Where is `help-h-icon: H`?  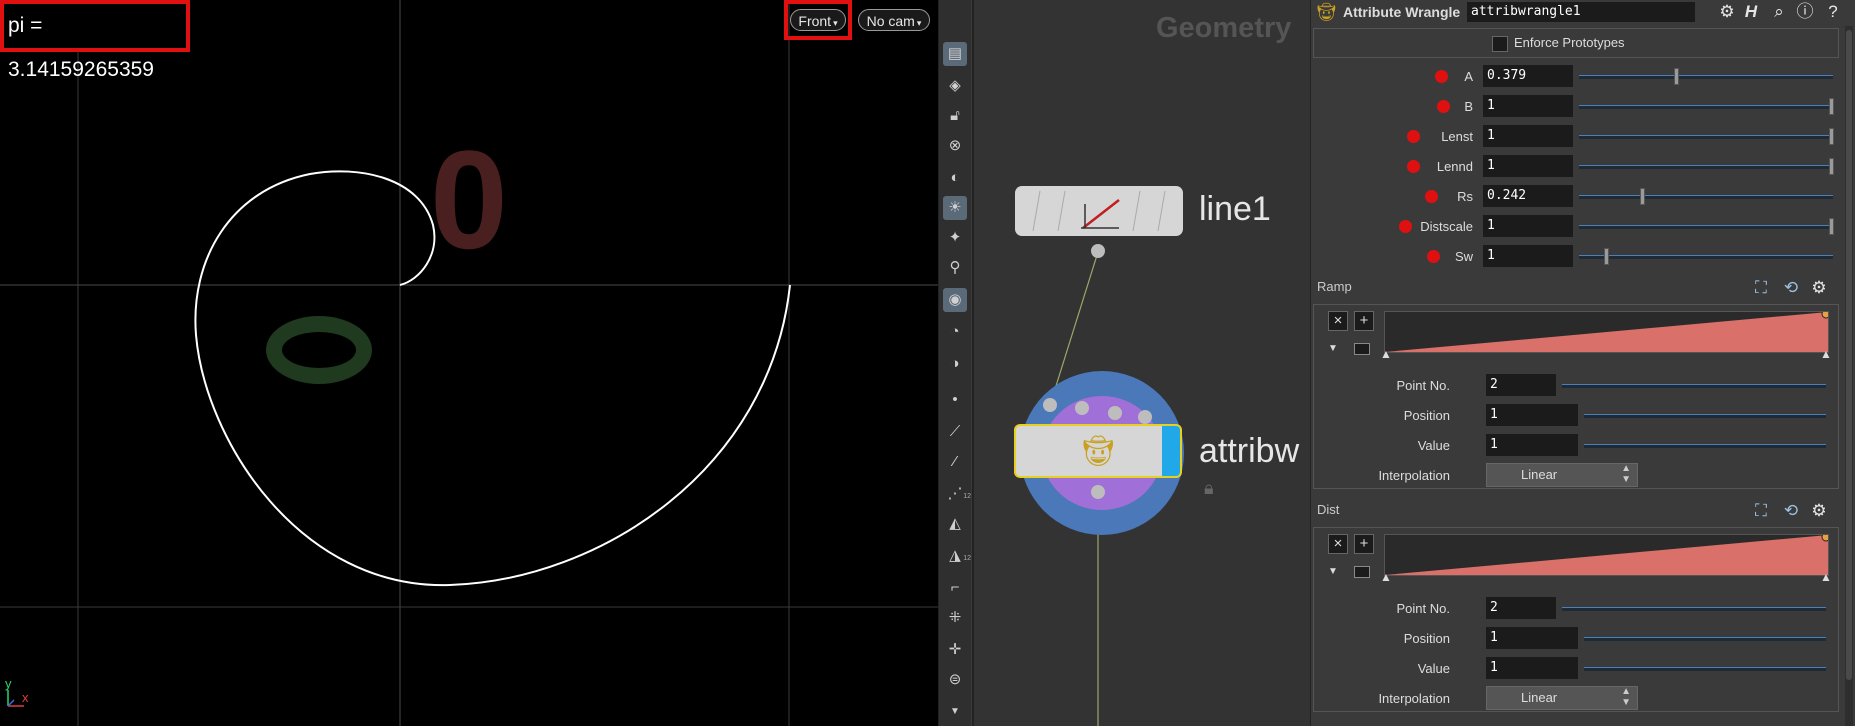
help-h-icon: H is located at coordinates (1751, 12).